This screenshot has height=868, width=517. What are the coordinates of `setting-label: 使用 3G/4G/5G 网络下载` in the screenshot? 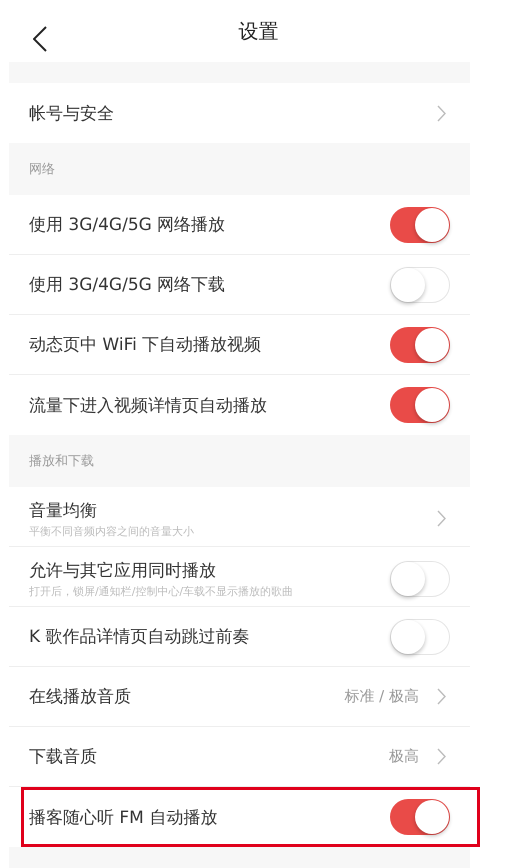 It's located at (127, 285).